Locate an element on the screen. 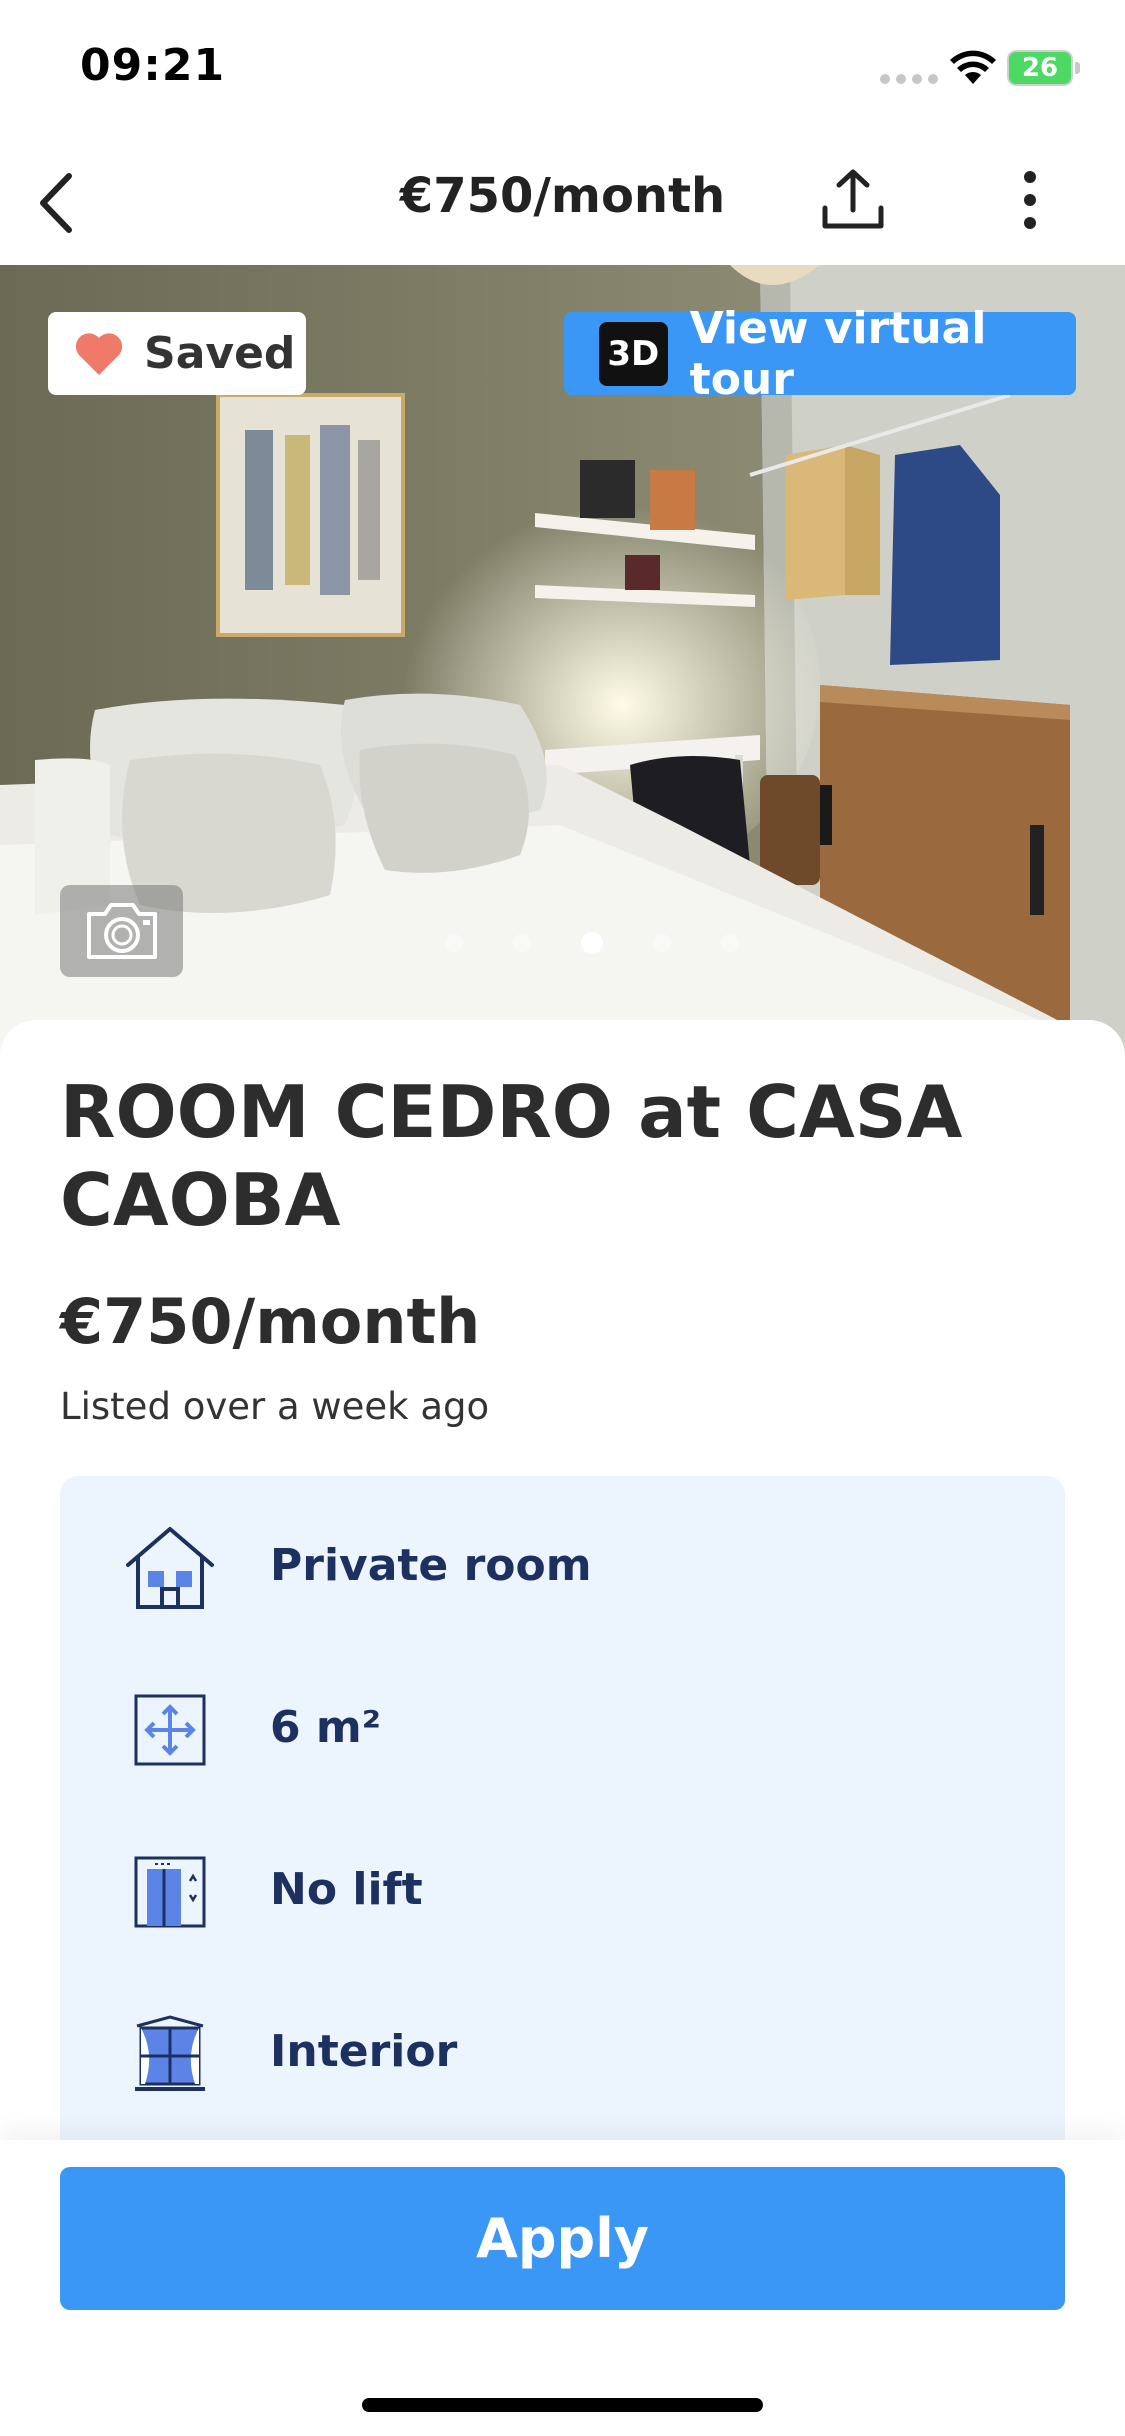 This screenshot has width=1125, height=2436. feature-area: 6 m² is located at coordinates (562, 1725).